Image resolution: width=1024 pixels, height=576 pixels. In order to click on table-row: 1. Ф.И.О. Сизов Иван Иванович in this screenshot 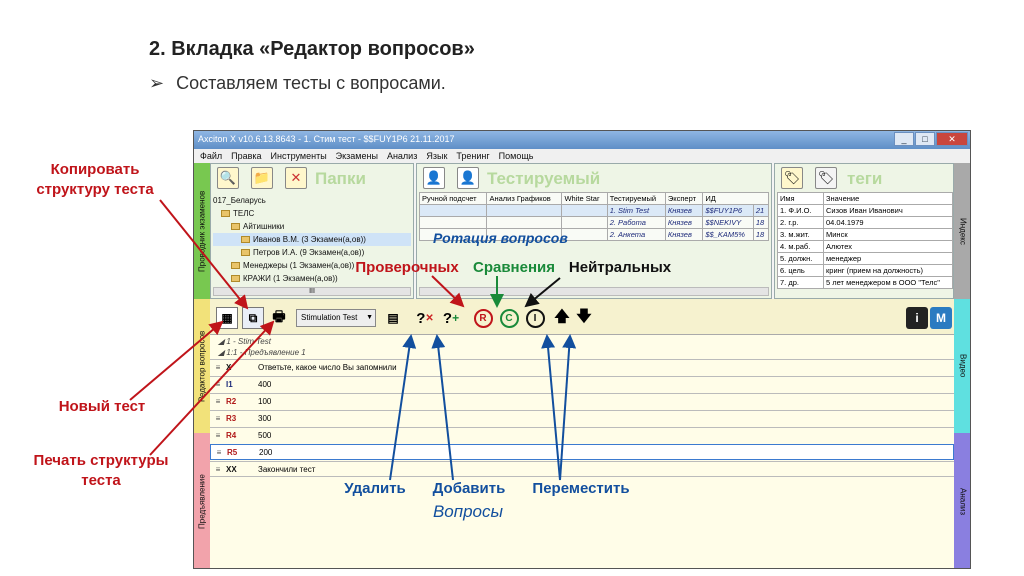, I will do `click(865, 210)`.